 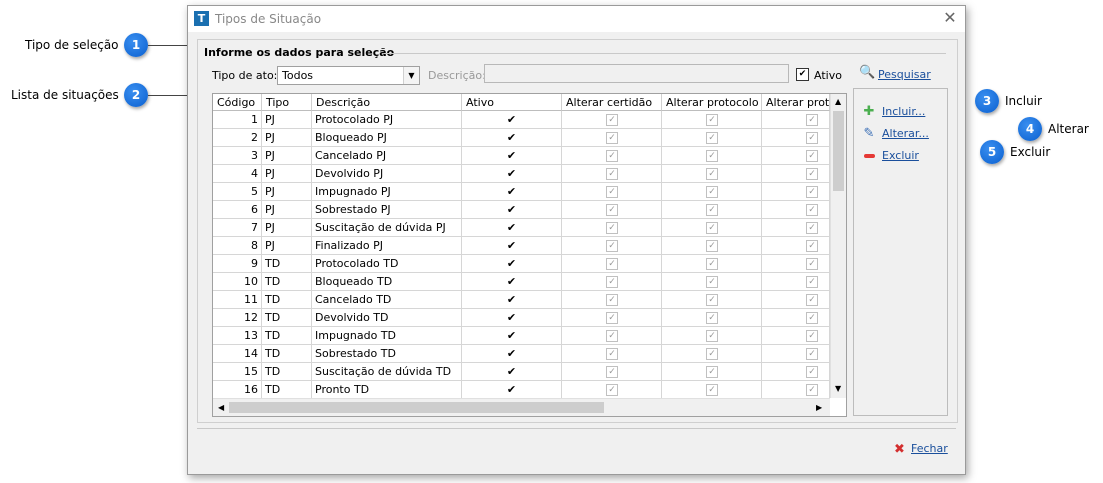 I want to click on plus-icon: ✚, so click(x=869, y=111).